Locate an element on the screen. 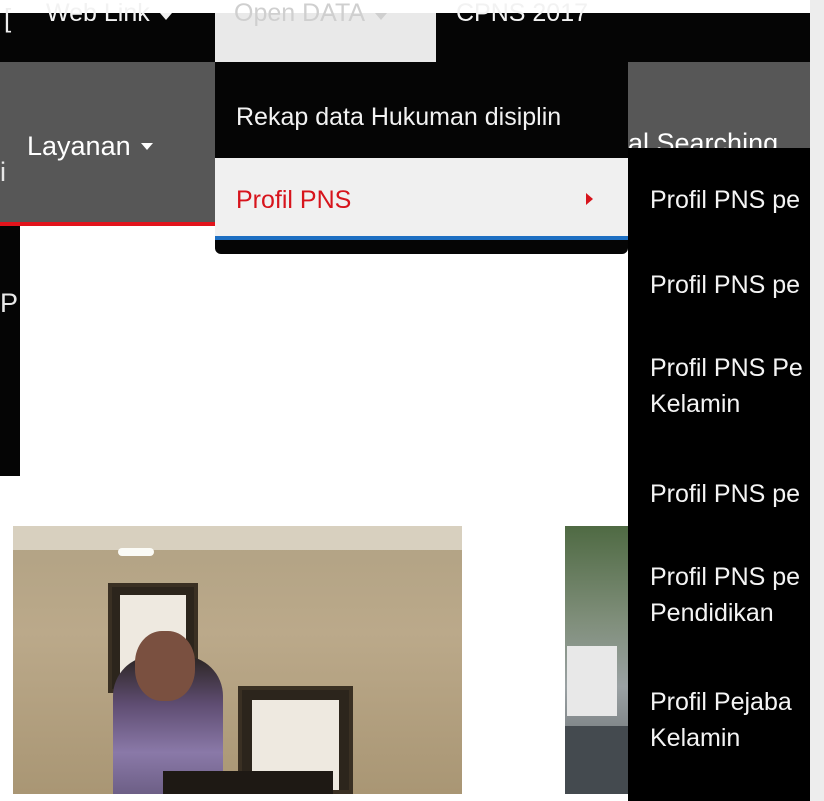 The width and height of the screenshot is (824, 801). window-edge is located at coordinates (817, 400).